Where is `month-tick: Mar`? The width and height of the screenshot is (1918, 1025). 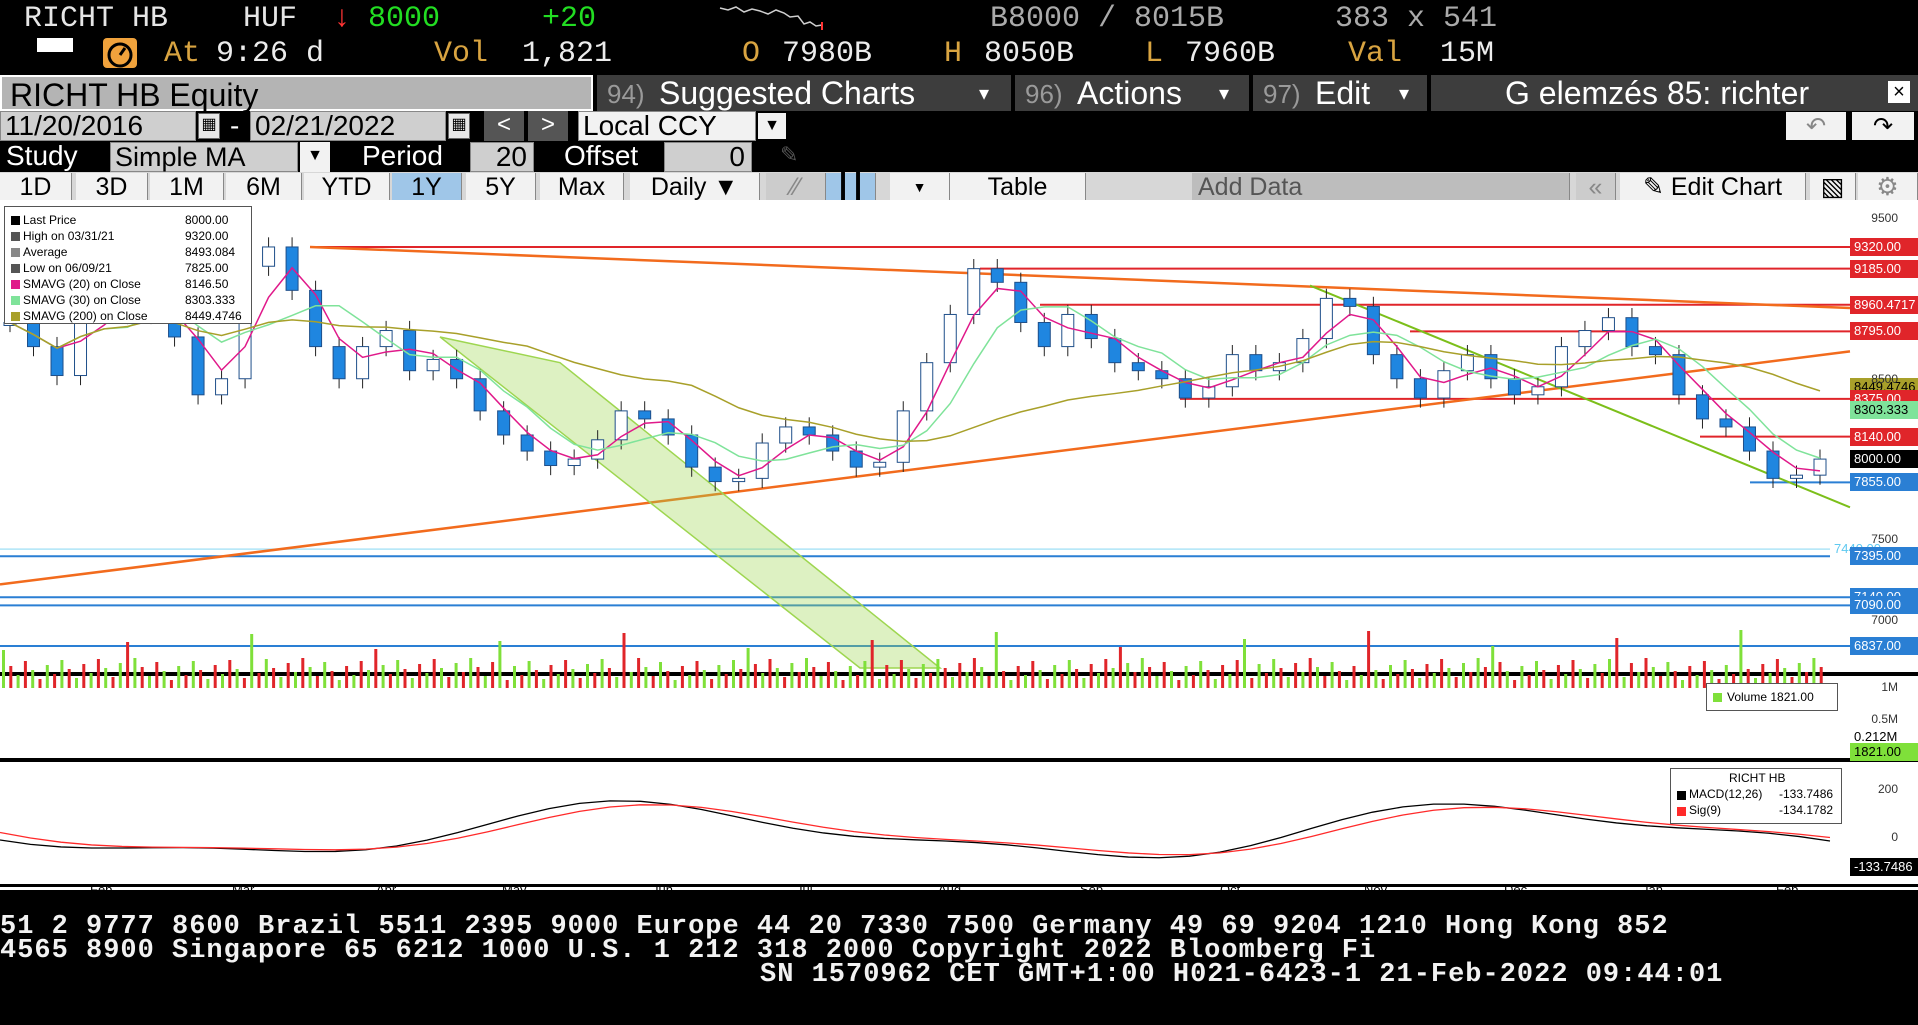
month-tick: Mar is located at coordinates (243, 889).